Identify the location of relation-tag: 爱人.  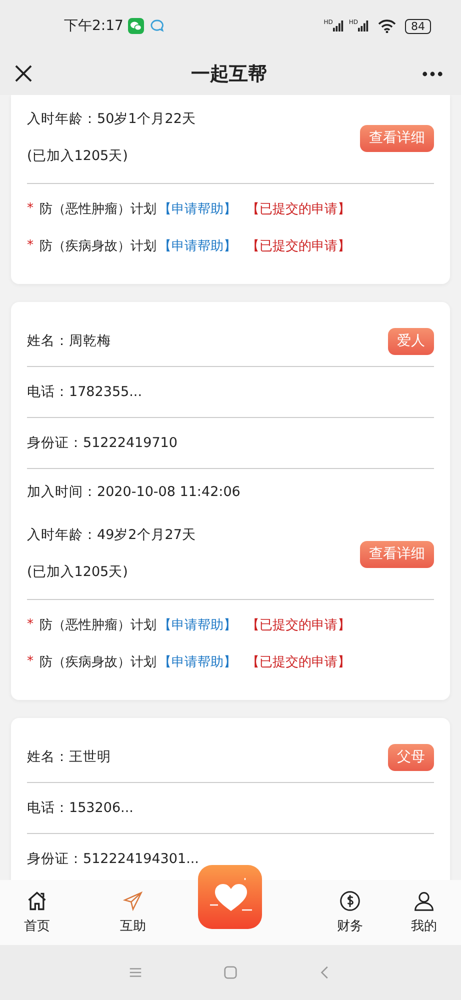
(411, 341).